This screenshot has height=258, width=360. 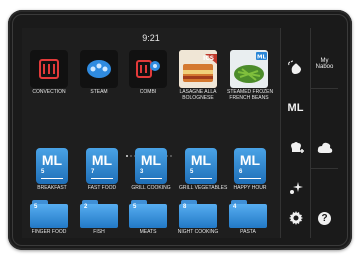 I want to click on folder-night-cooking: 8 NIGHT COOKING, so click(x=198, y=215).